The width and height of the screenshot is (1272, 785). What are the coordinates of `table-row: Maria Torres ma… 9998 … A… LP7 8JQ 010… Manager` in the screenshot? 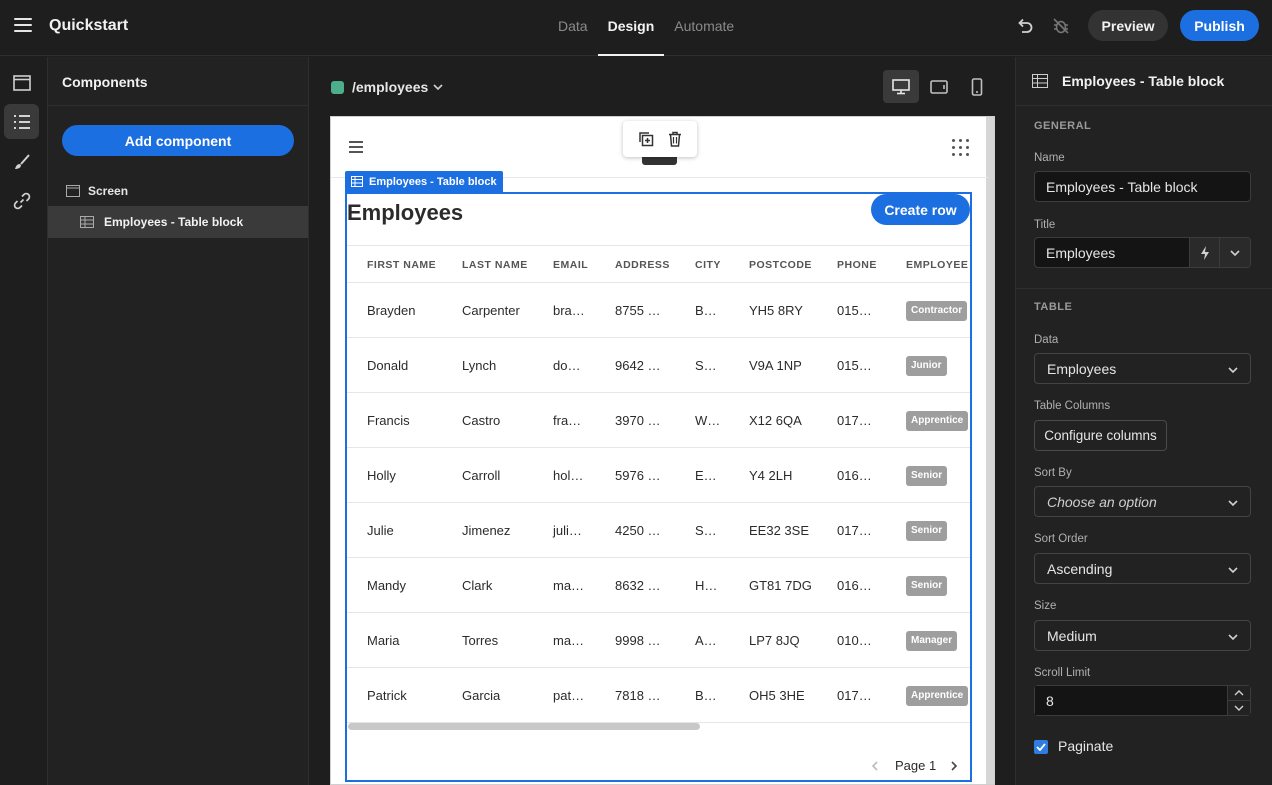 It's located at (658, 640).